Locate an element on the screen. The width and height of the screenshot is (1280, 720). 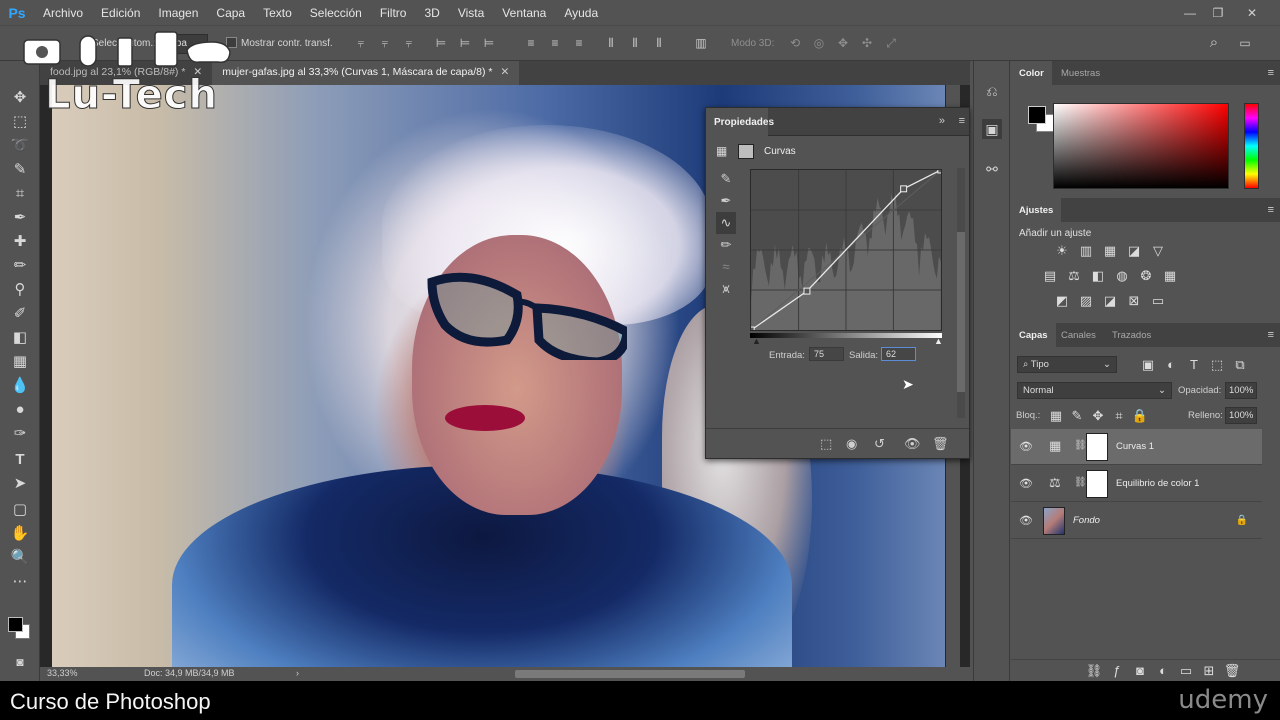
close-button: ✕ is located at coordinates (1252, 12).